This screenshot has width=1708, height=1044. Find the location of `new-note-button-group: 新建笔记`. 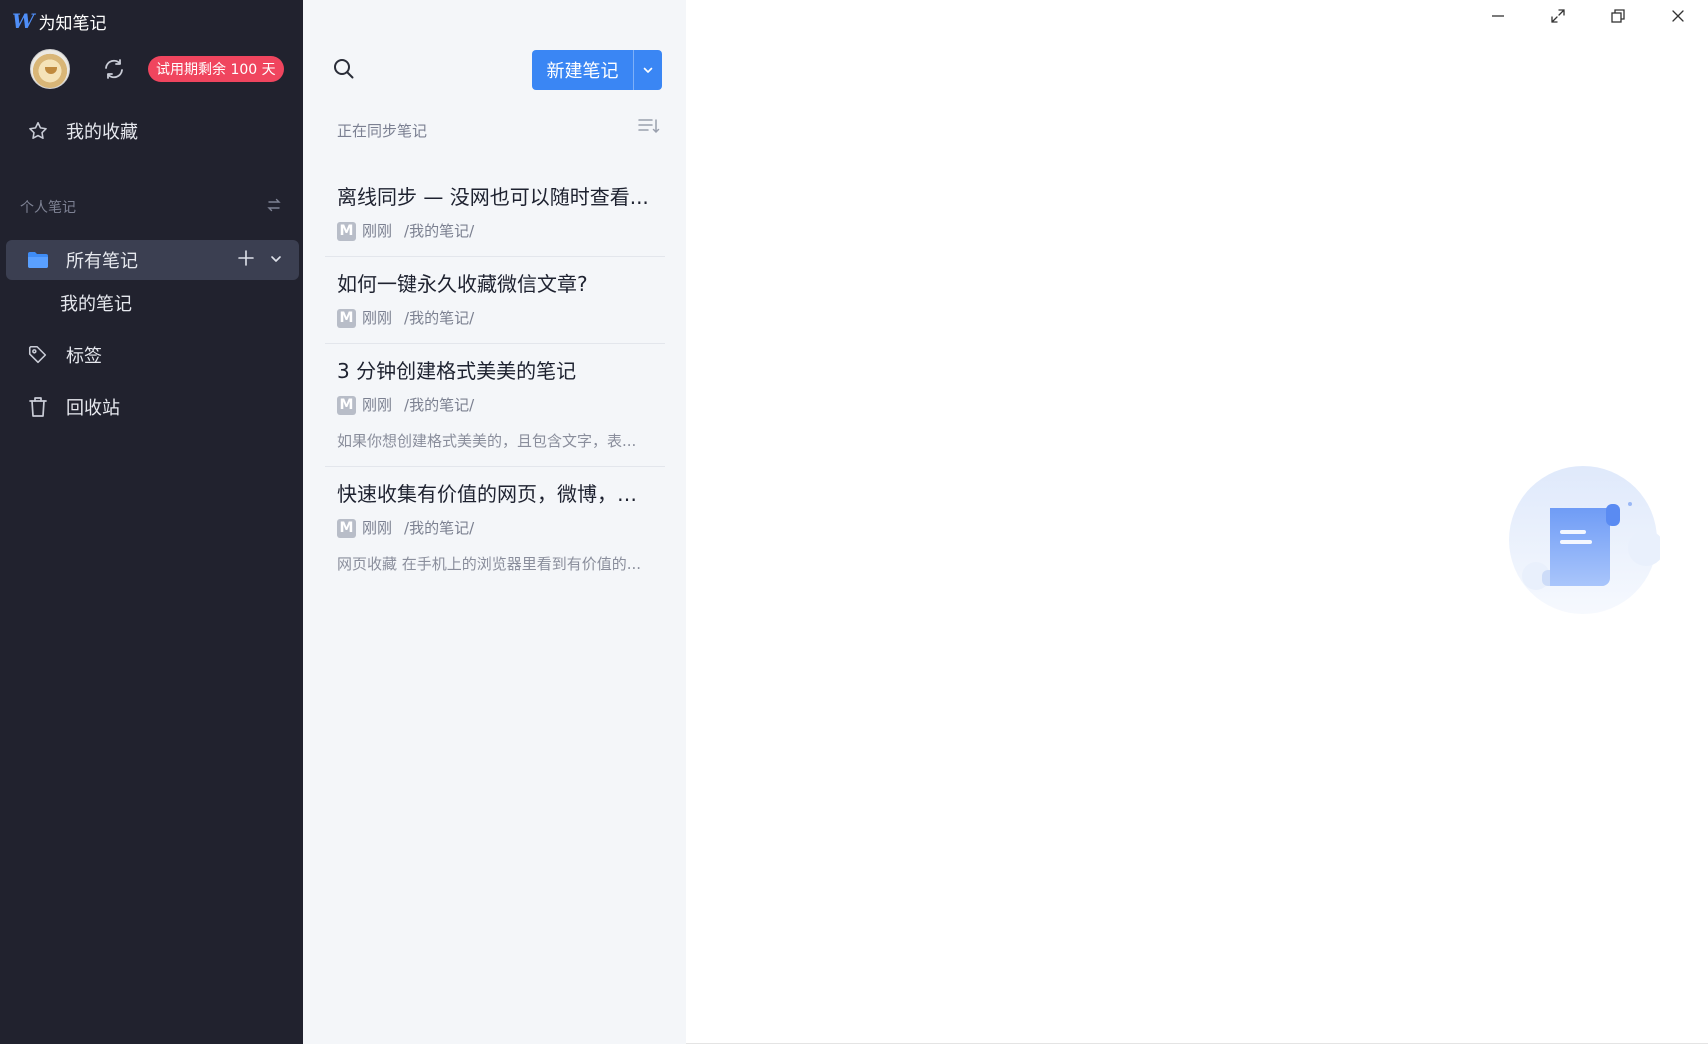

new-note-button-group: 新建笔记 is located at coordinates (597, 70).